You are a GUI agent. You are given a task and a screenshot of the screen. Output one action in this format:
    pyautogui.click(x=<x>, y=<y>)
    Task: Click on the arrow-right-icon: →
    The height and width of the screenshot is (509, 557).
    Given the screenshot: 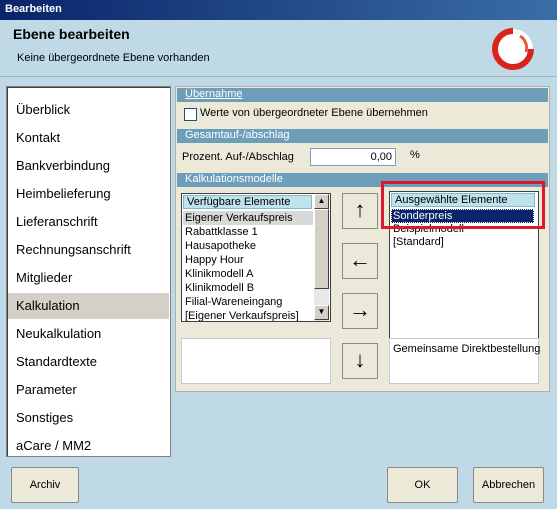 What is the action you would take?
    pyautogui.click(x=360, y=309)
    